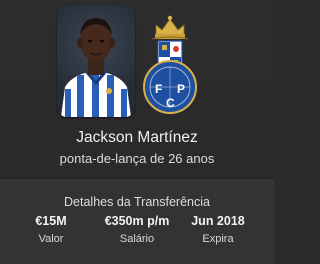  Describe the element at coordinates (137, 239) in the screenshot. I see `stat-salary-label: Salário` at that location.